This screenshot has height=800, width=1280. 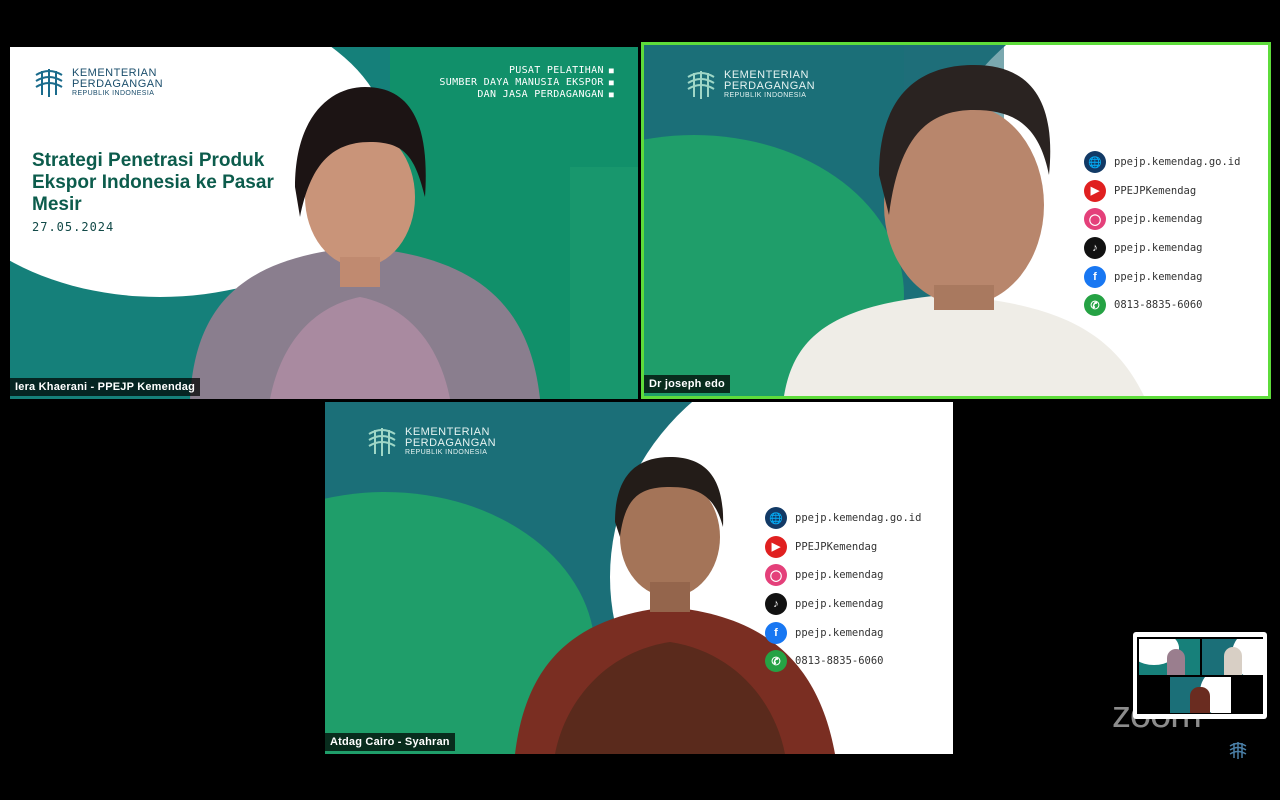 I want to click on thumbnail-grid, so click(x=1200, y=675).